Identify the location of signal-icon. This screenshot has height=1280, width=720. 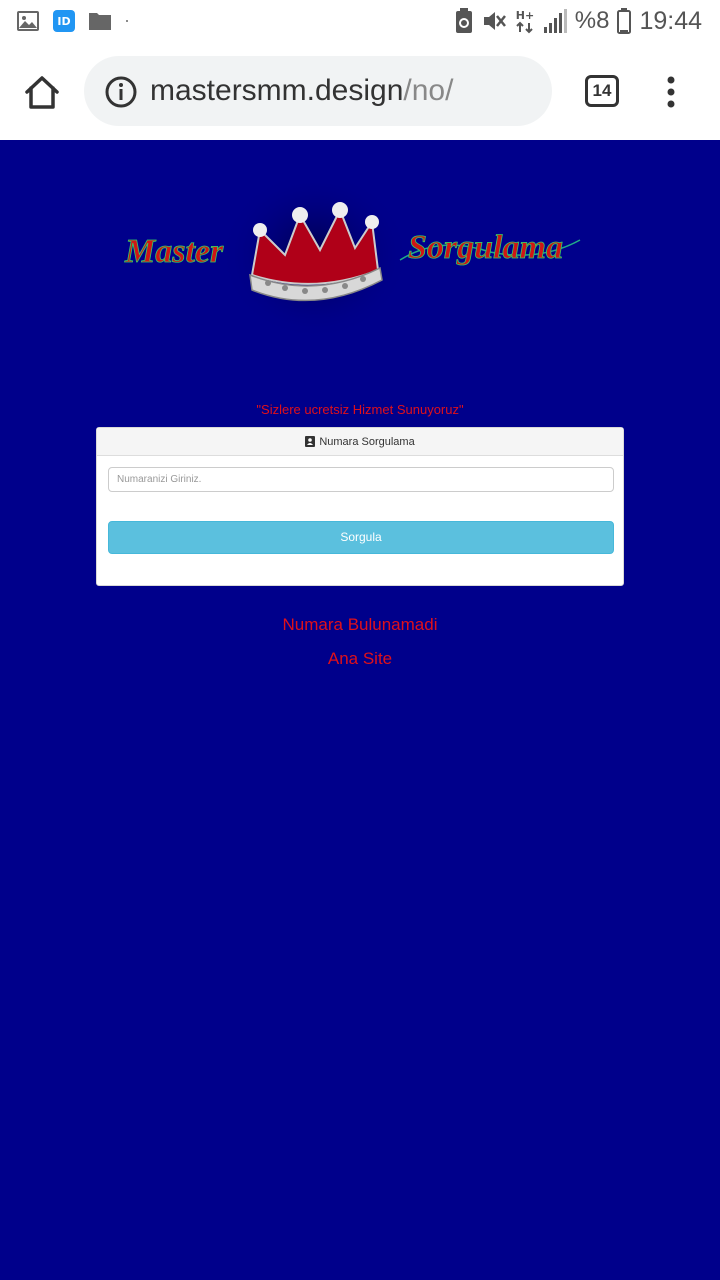
(555, 21).